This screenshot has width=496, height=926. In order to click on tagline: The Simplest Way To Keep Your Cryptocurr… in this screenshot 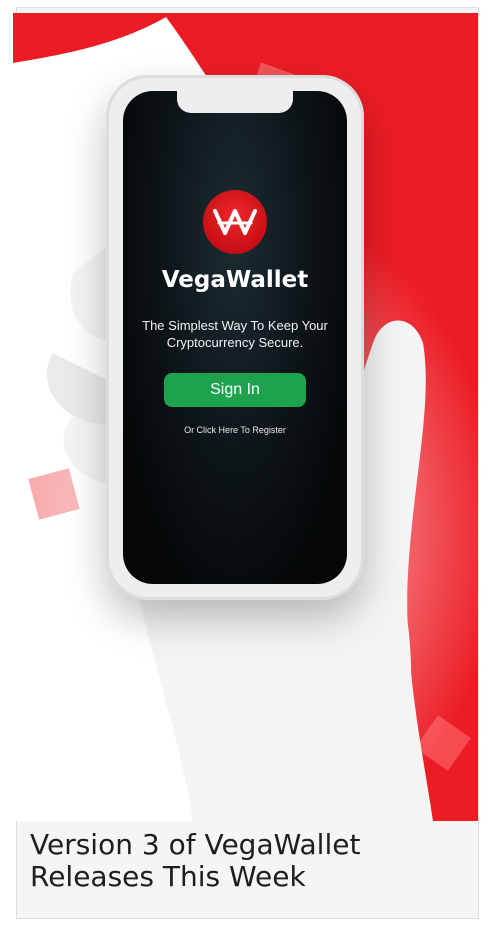, I will do `click(235, 334)`.